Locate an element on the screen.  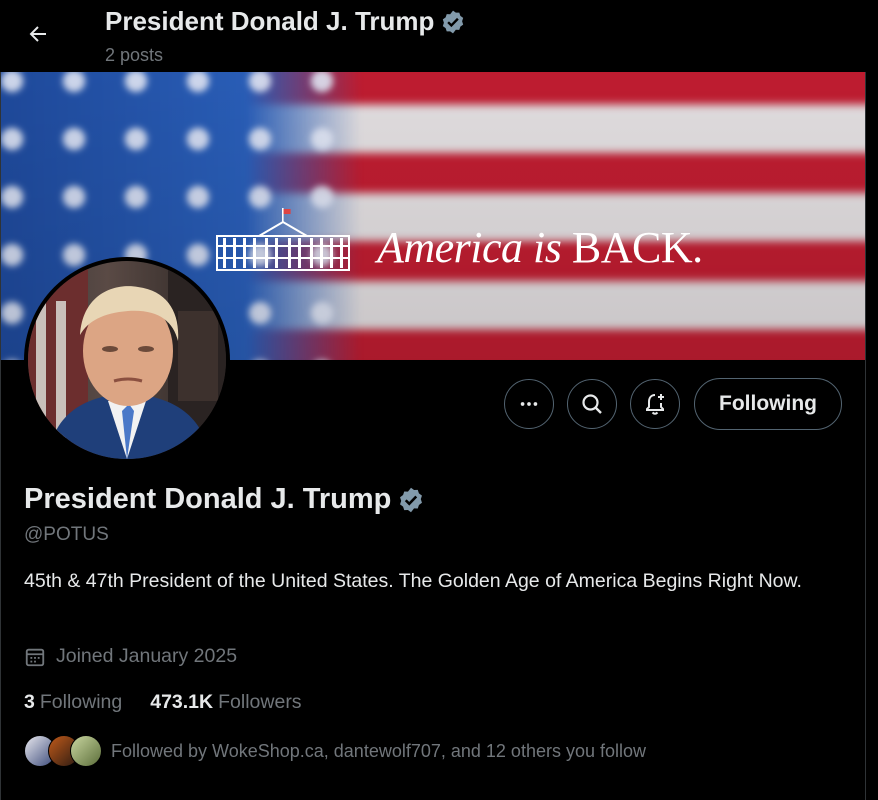
banner-slogan-italic: America is is located at coordinates (469, 247).